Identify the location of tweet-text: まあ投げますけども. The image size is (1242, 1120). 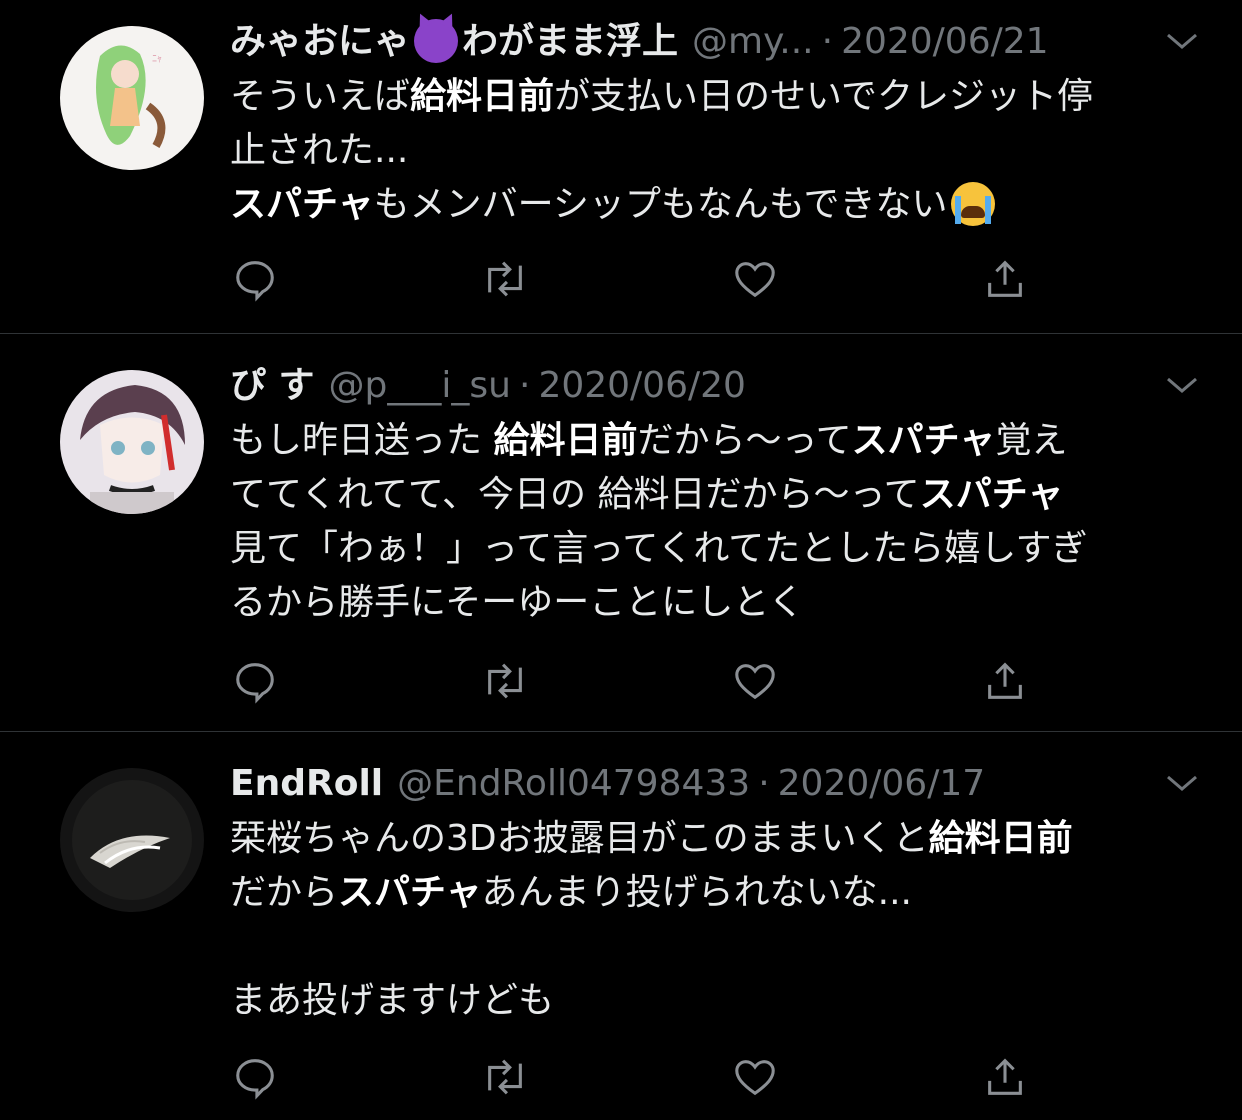
(392, 1000).